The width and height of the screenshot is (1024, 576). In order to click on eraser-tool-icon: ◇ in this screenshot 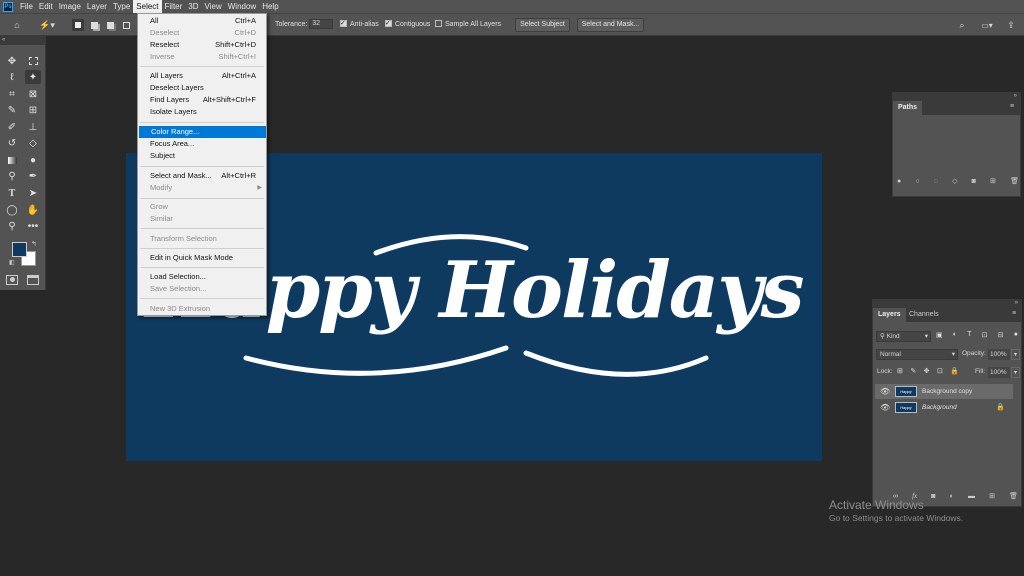, I will do `click(33, 143)`.